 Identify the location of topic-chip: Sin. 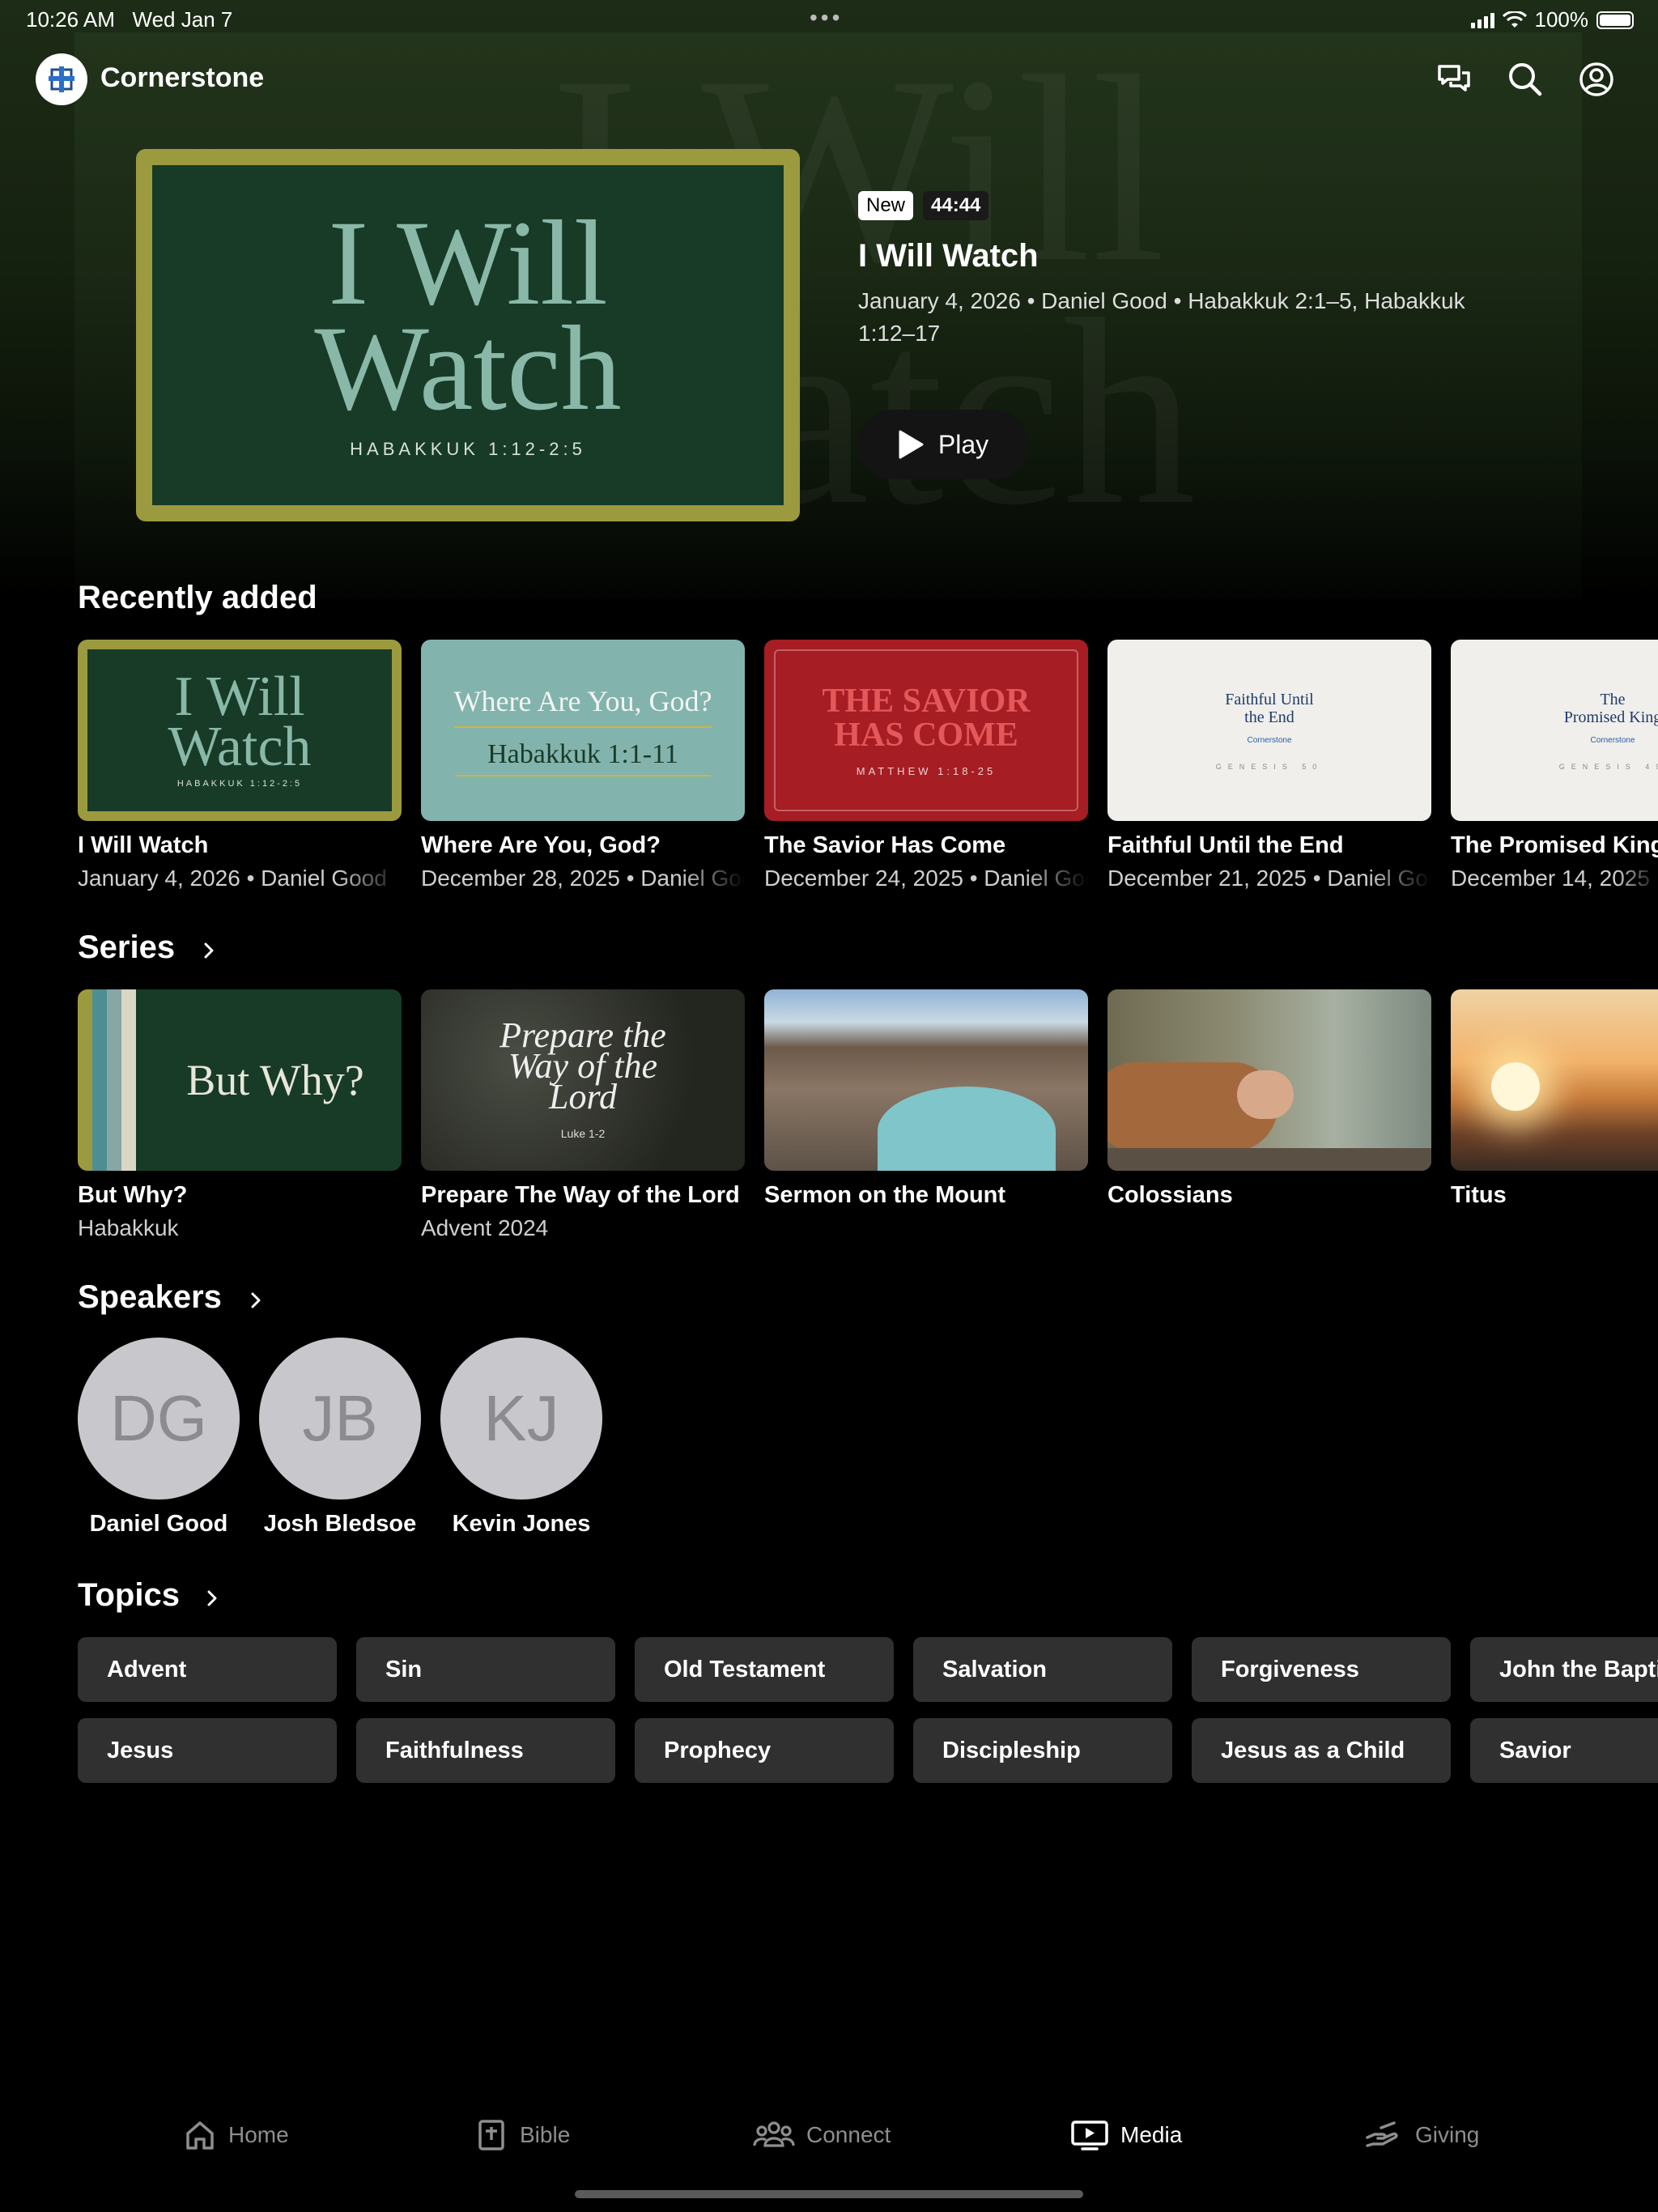
(485, 1670).